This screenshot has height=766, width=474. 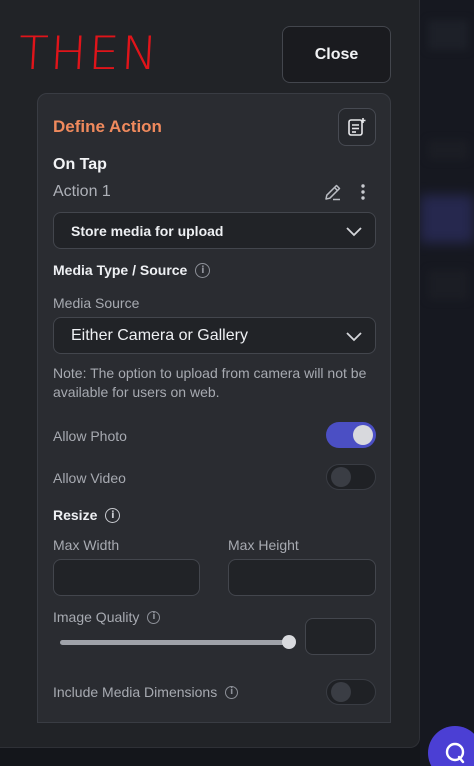 What do you see at coordinates (147, 230) in the screenshot?
I see `action-type-value: Store media for upload` at bounding box center [147, 230].